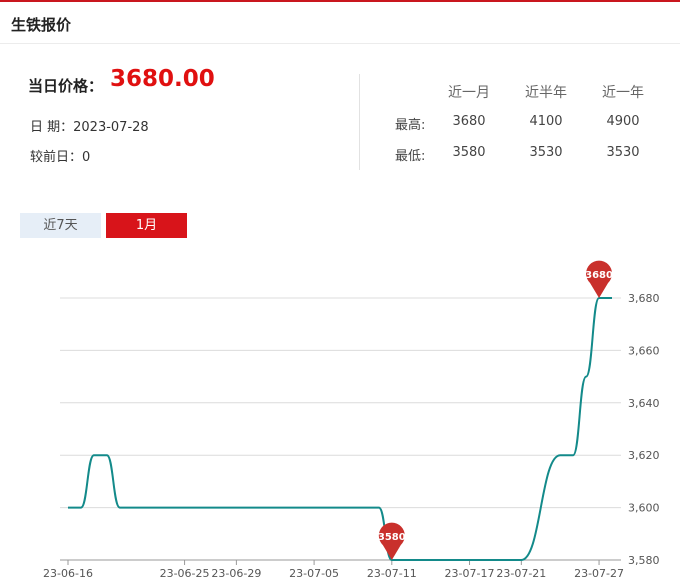  What do you see at coordinates (470, 573) in the screenshot?
I see `x-tick-label: 23-07-17` at bounding box center [470, 573].